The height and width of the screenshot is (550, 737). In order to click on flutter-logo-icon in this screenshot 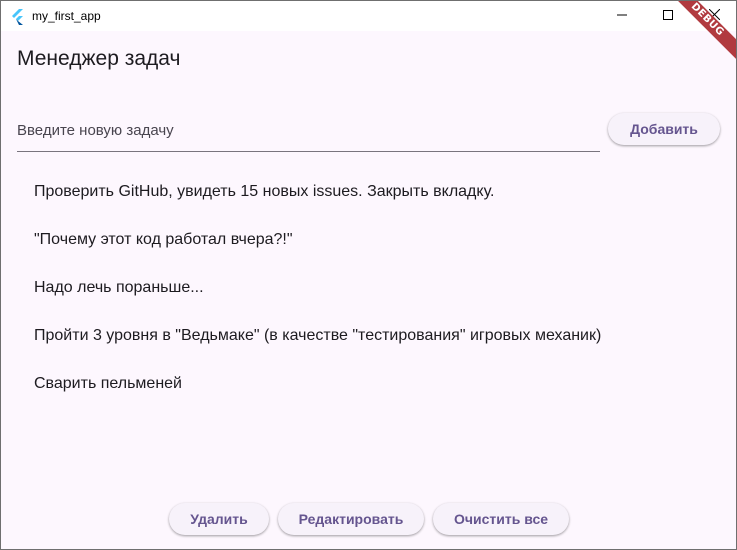, I will do `click(18, 17)`.